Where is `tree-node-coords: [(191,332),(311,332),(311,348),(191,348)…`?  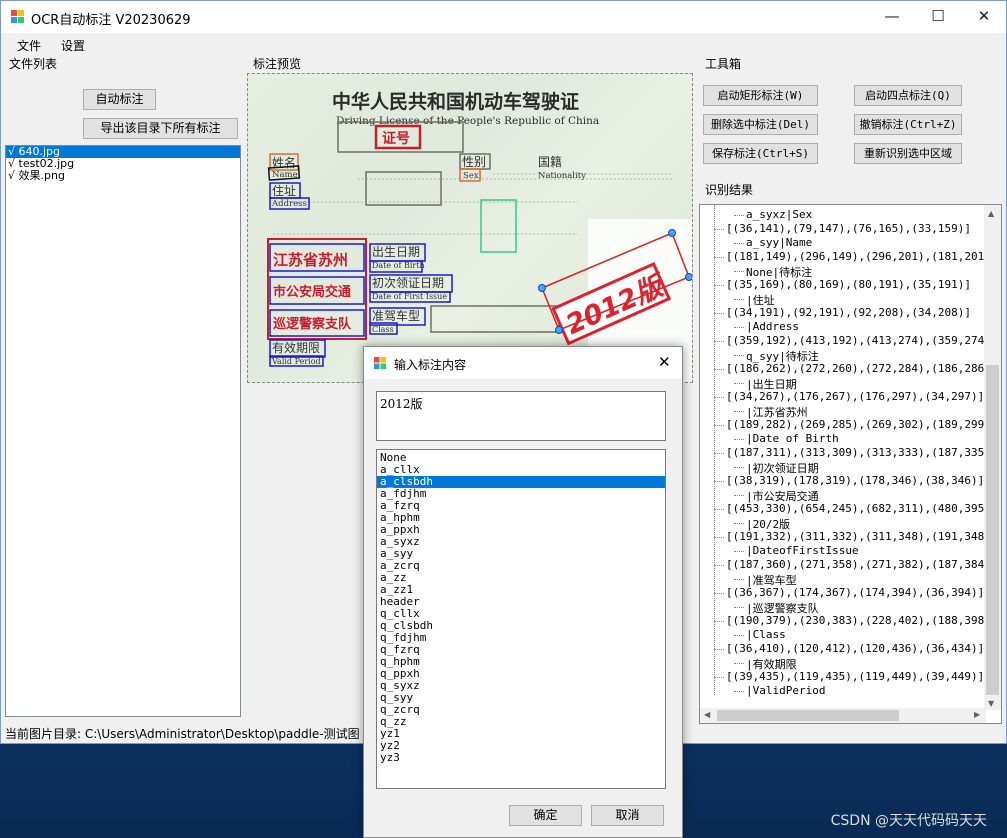 tree-node-coords: [(191,332),(311,332),(311,348),(191,348)… is located at coordinates (862, 536).